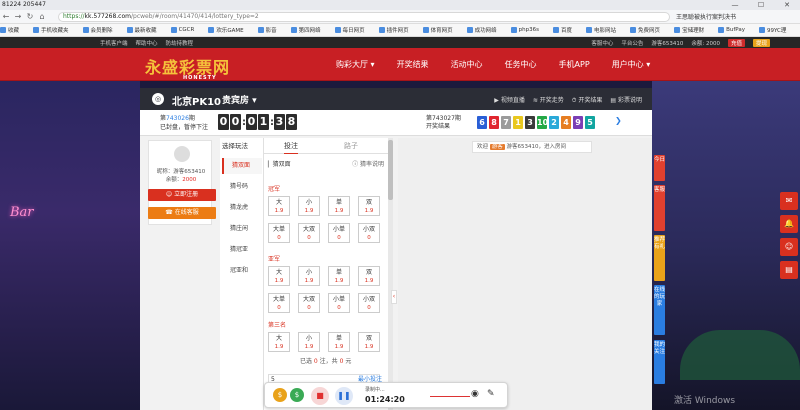 The image size is (800, 410). What do you see at coordinates (344, 396) in the screenshot?
I see `pause-record-button: ❚❚` at bounding box center [344, 396].